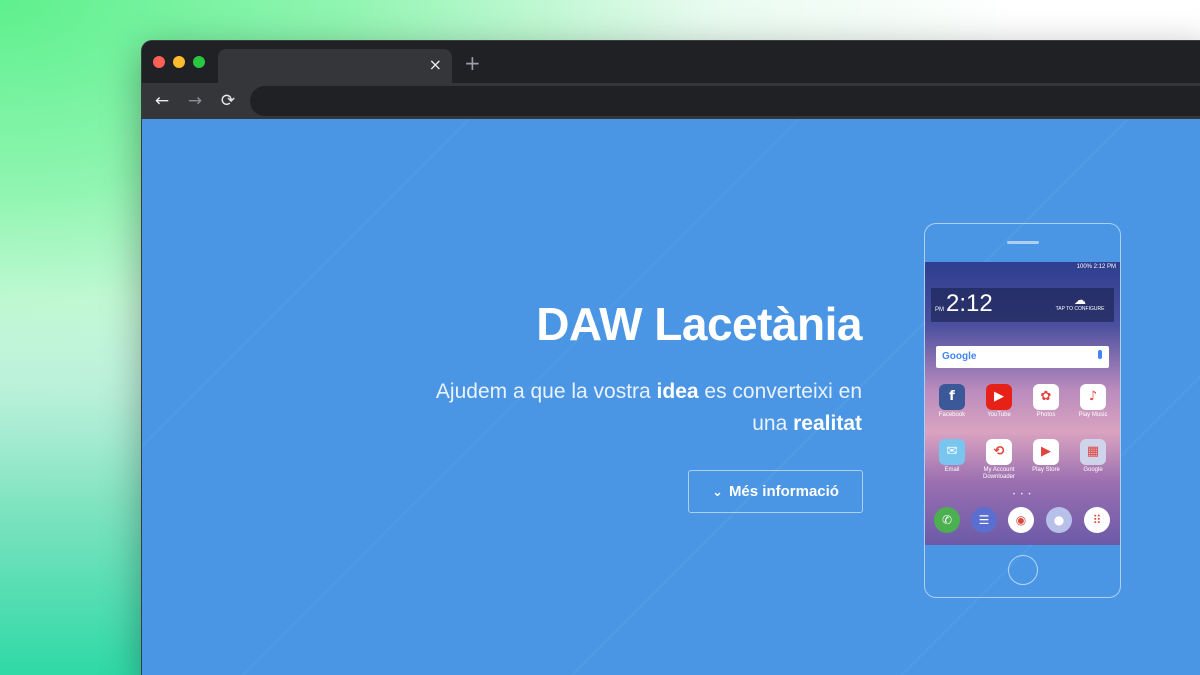 This screenshot has height=675, width=1200. What do you see at coordinates (725, 101) in the screenshot?
I see `address-bar` at bounding box center [725, 101].